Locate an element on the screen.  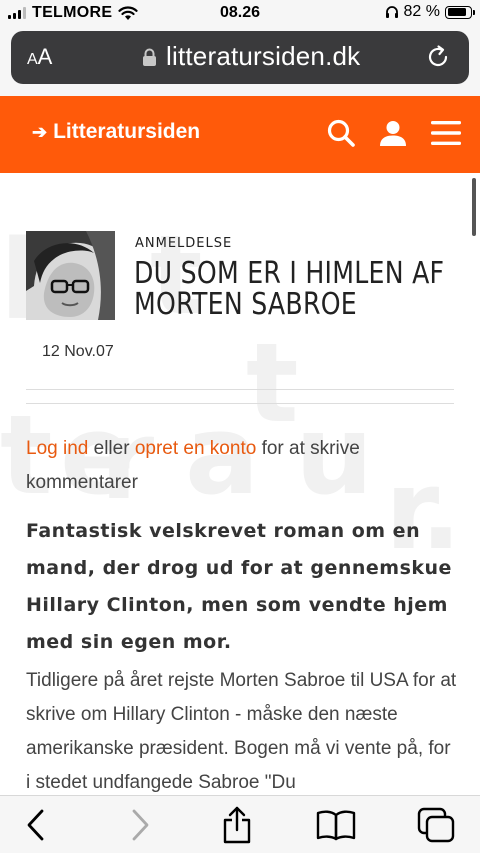
chevron-right-icon is located at coordinates (140, 825).